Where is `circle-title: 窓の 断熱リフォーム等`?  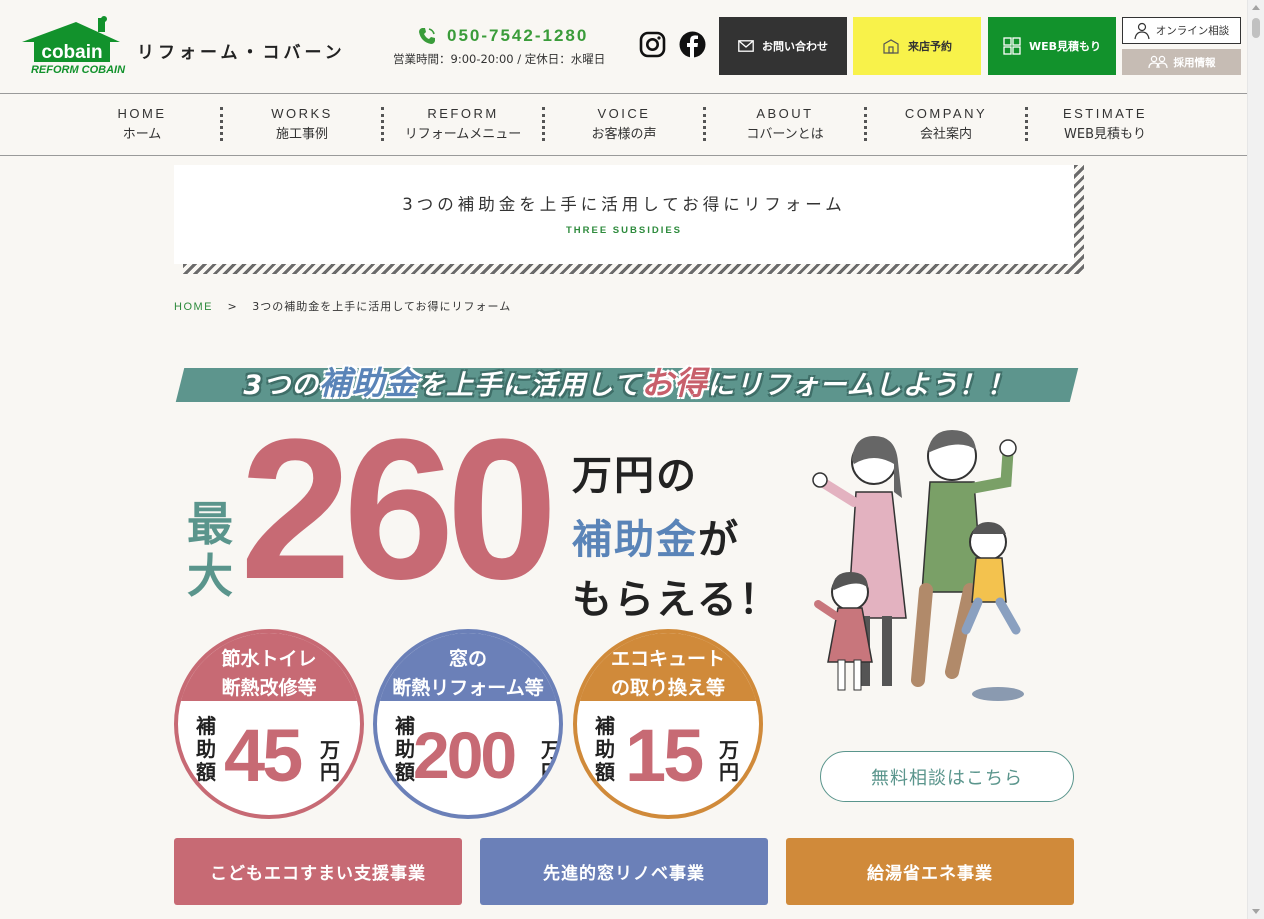
circle-title: 窓の 断熱リフォーム等 is located at coordinates (468, 674).